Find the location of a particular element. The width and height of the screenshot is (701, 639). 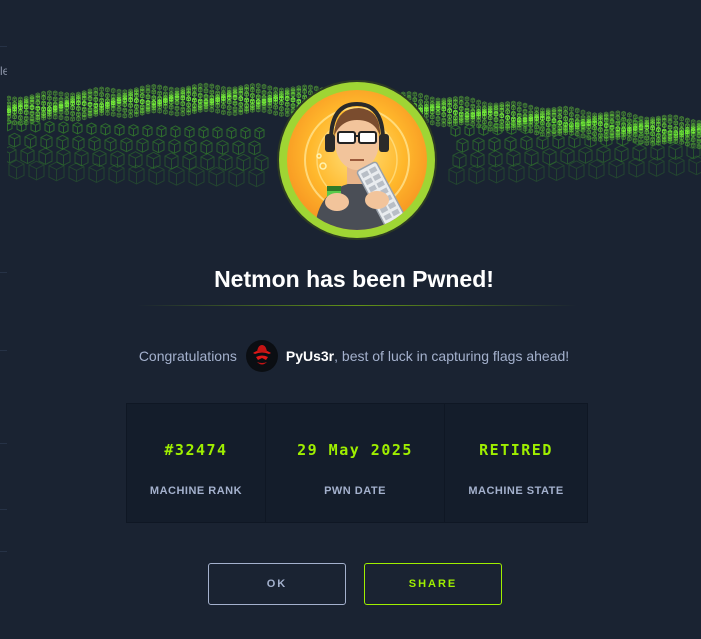

share-button: SHARE is located at coordinates (433, 584).